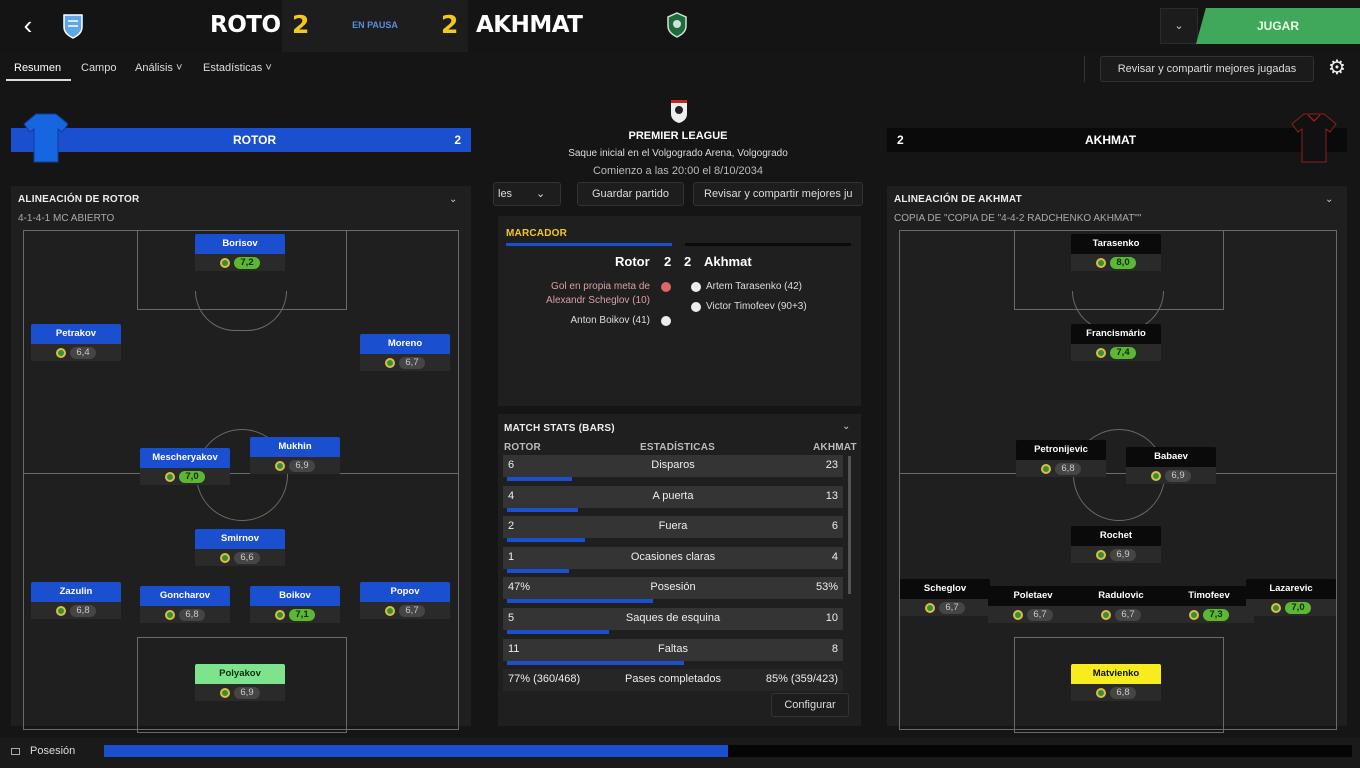 This screenshot has width=1360, height=768. What do you see at coordinates (673, 529) in the screenshot?
I see `stat-row: 2 Fuera 6` at bounding box center [673, 529].